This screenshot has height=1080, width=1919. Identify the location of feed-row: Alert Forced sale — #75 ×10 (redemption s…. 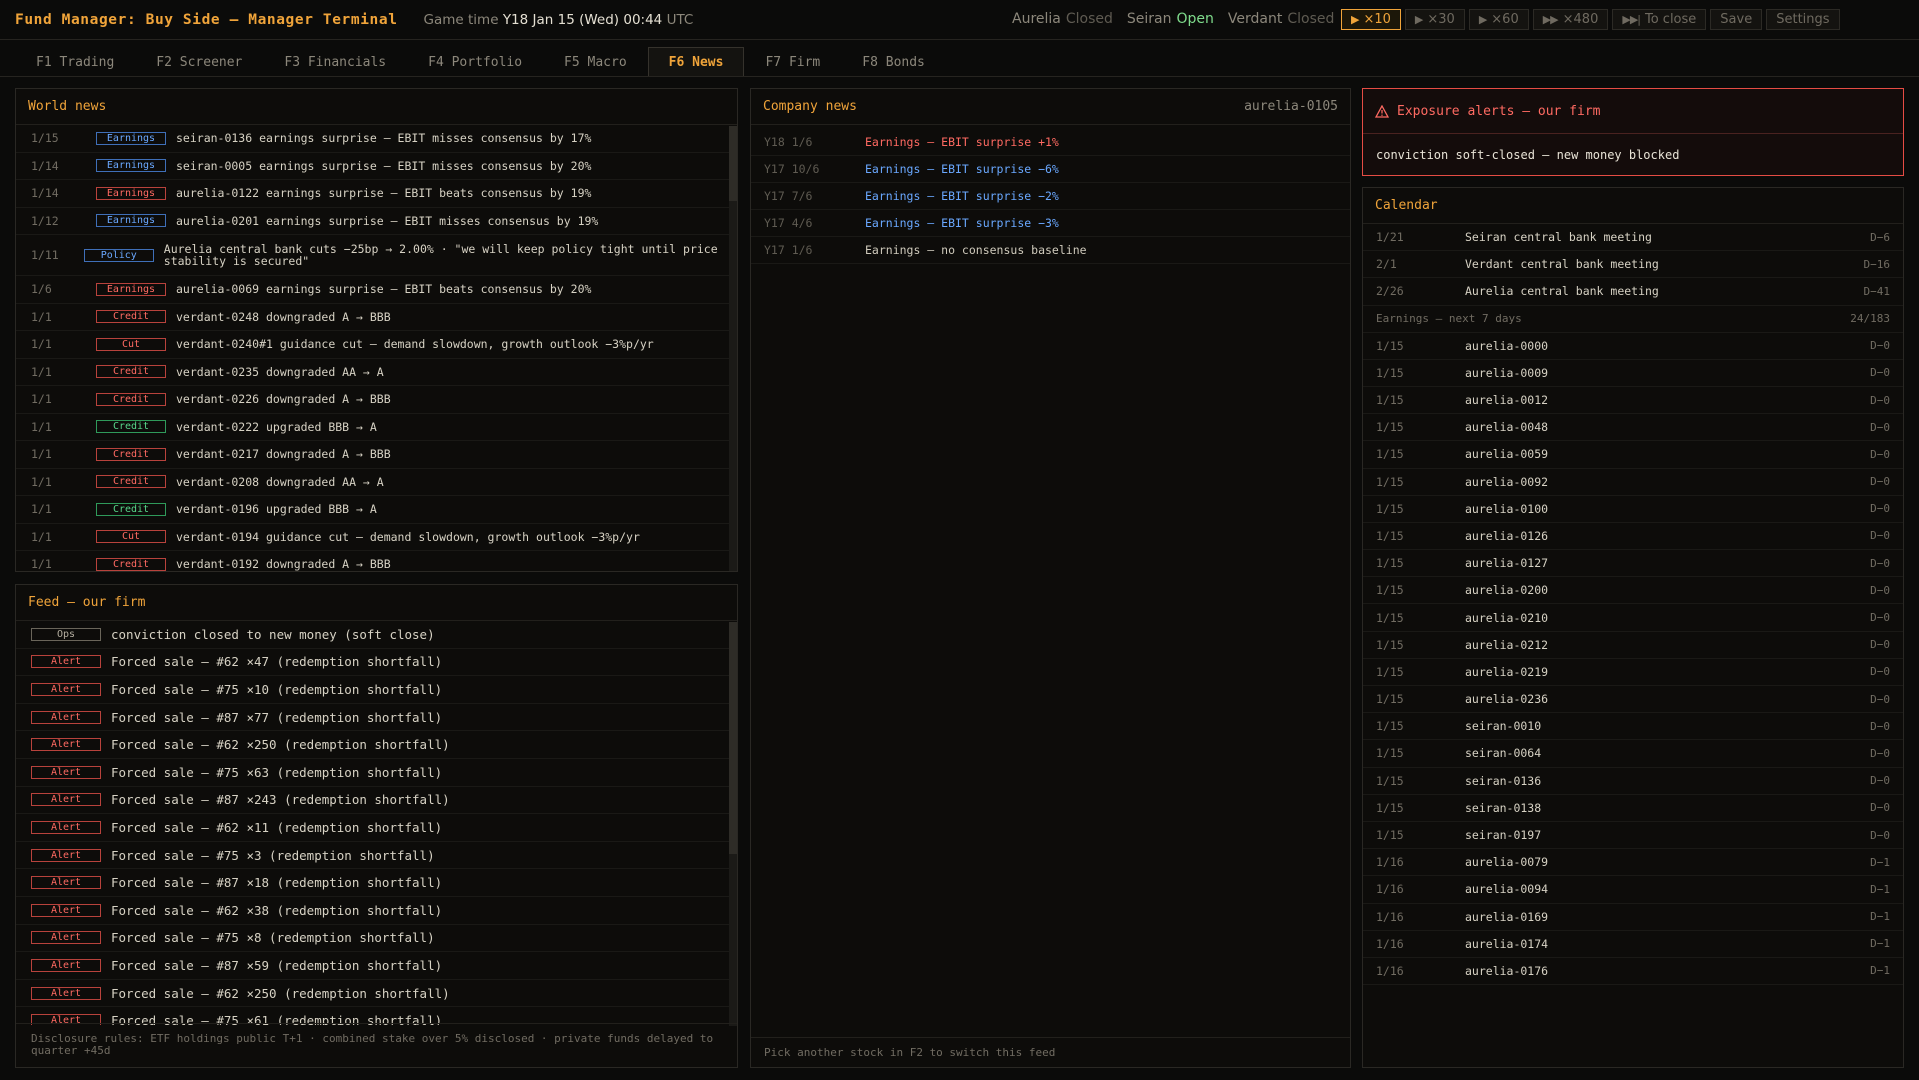
(376, 690).